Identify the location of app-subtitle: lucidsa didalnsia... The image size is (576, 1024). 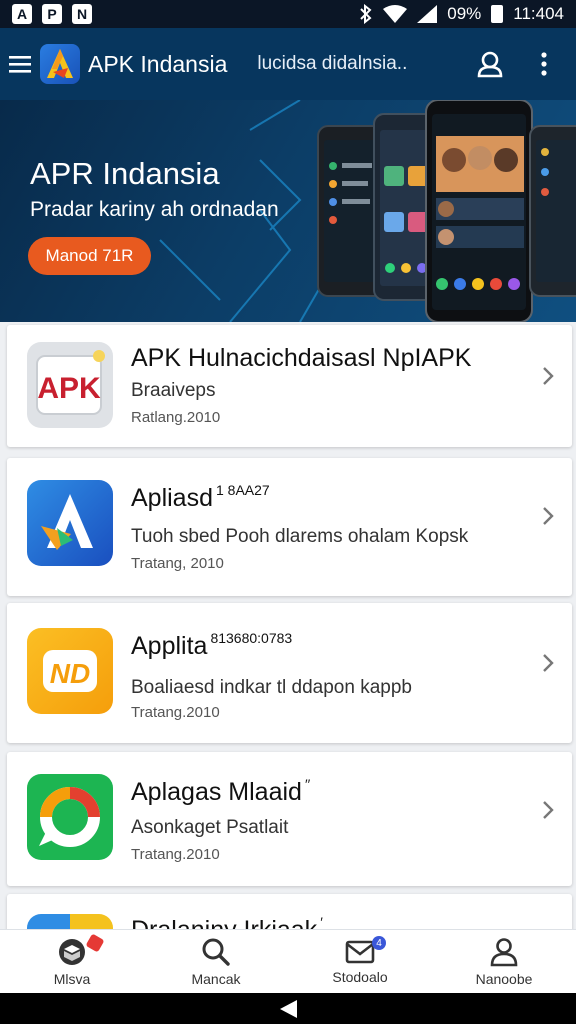
(332, 63).